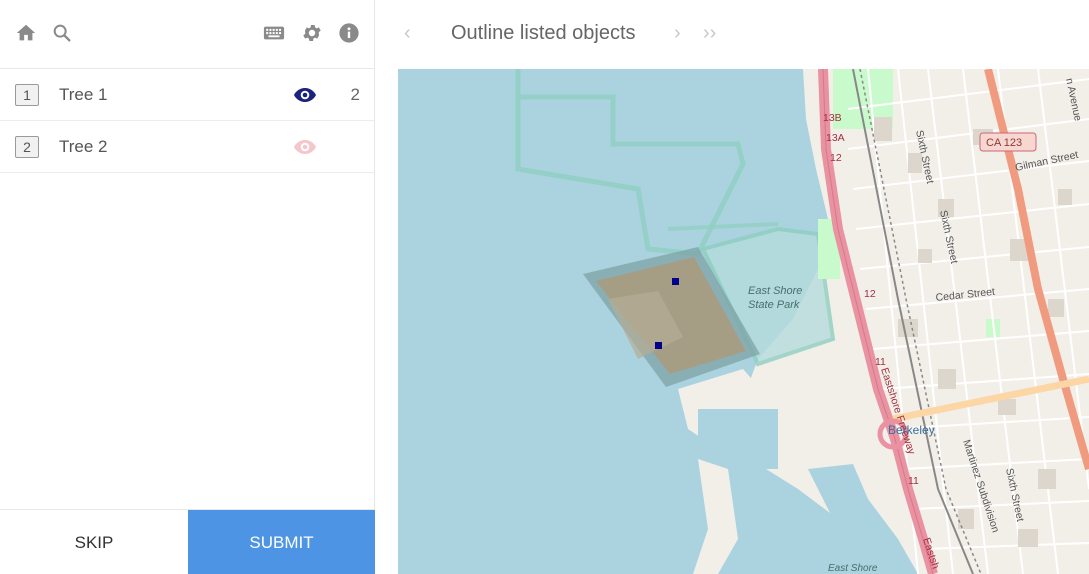 Image resolution: width=1089 pixels, height=574 pixels. What do you see at coordinates (732, 34) in the screenshot?
I see `task-nav-bar: ‹ Outline listed objects › ››` at bounding box center [732, 34].